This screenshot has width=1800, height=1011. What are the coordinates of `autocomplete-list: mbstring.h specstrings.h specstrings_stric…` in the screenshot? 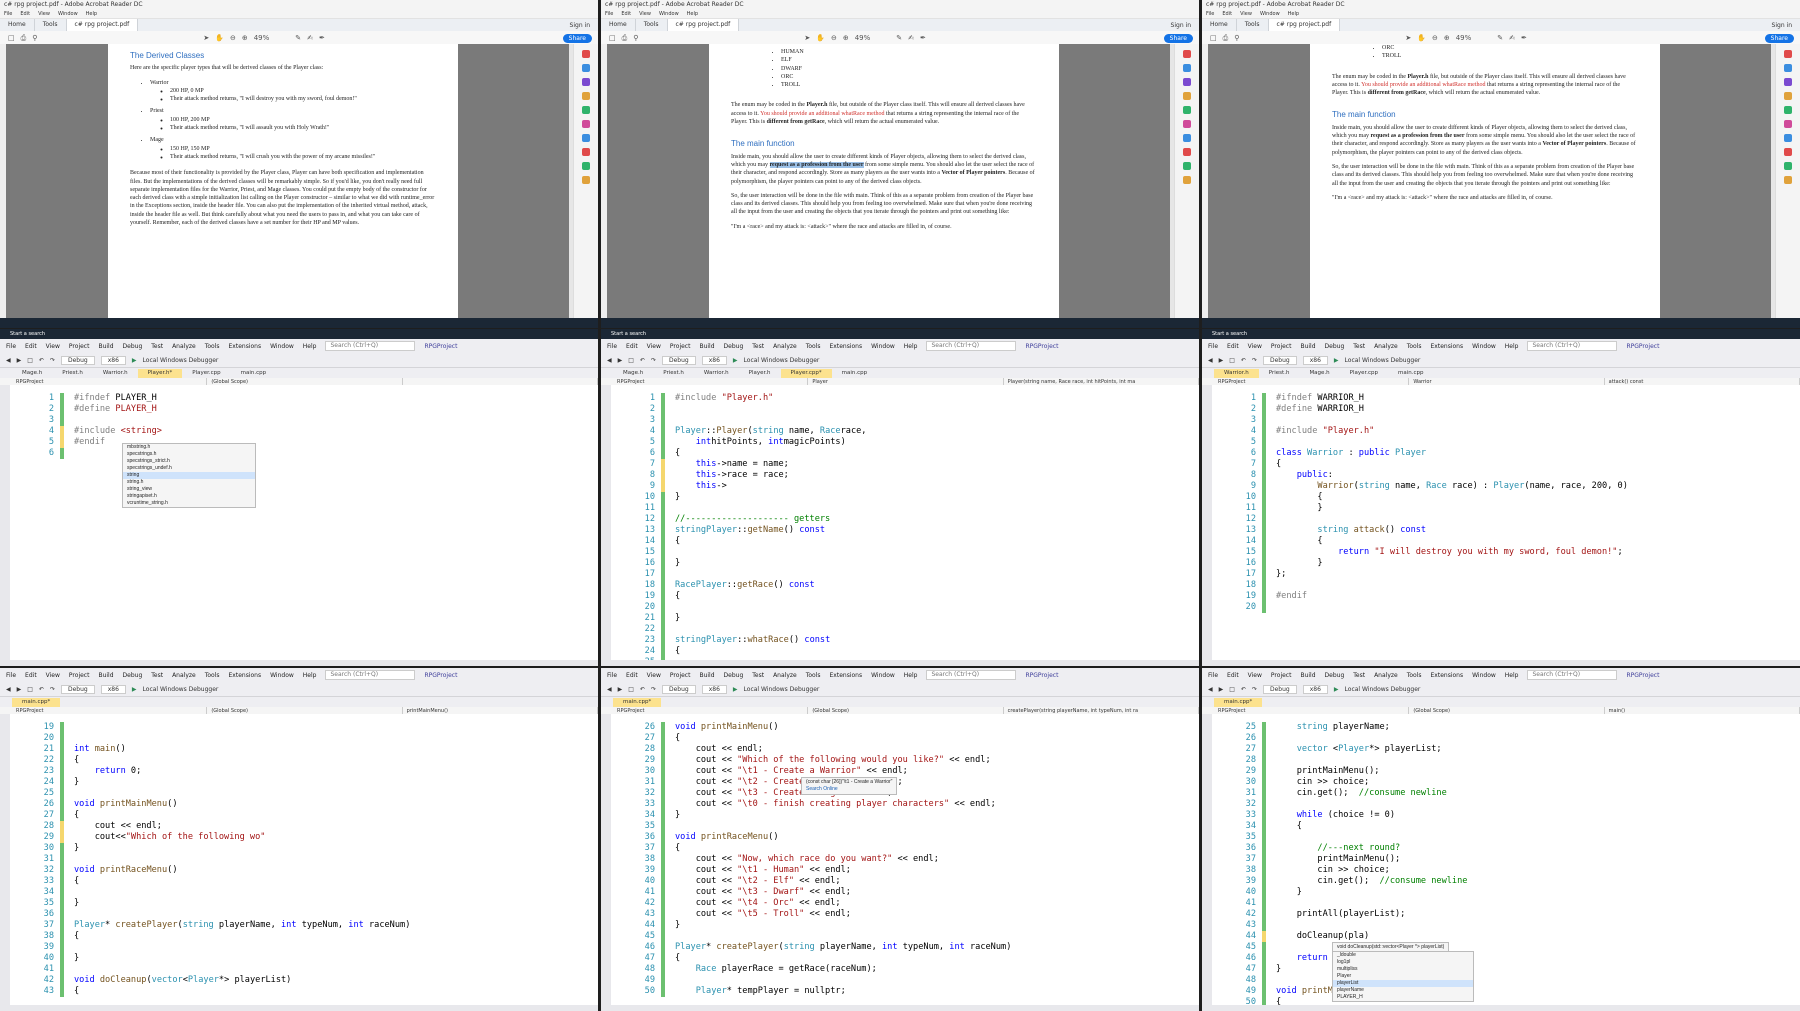 It's located at (189, 475).